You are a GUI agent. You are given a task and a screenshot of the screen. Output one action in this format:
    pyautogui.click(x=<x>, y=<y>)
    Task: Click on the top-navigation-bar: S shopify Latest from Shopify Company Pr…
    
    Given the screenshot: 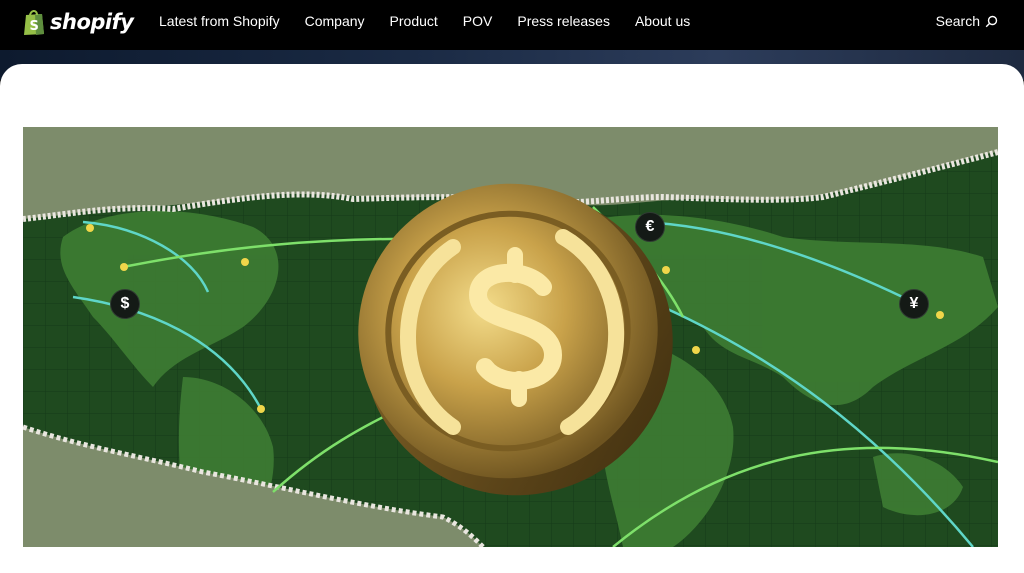 What is the action you would take?
    pyautogui.click(x=512, y=25)
    